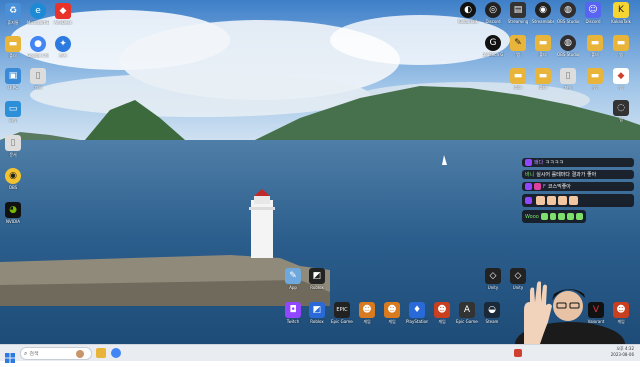 This screenshot has height=367, width=640. I want to click on desktop-icon-file: ▯ 파일, so click(38, 79).